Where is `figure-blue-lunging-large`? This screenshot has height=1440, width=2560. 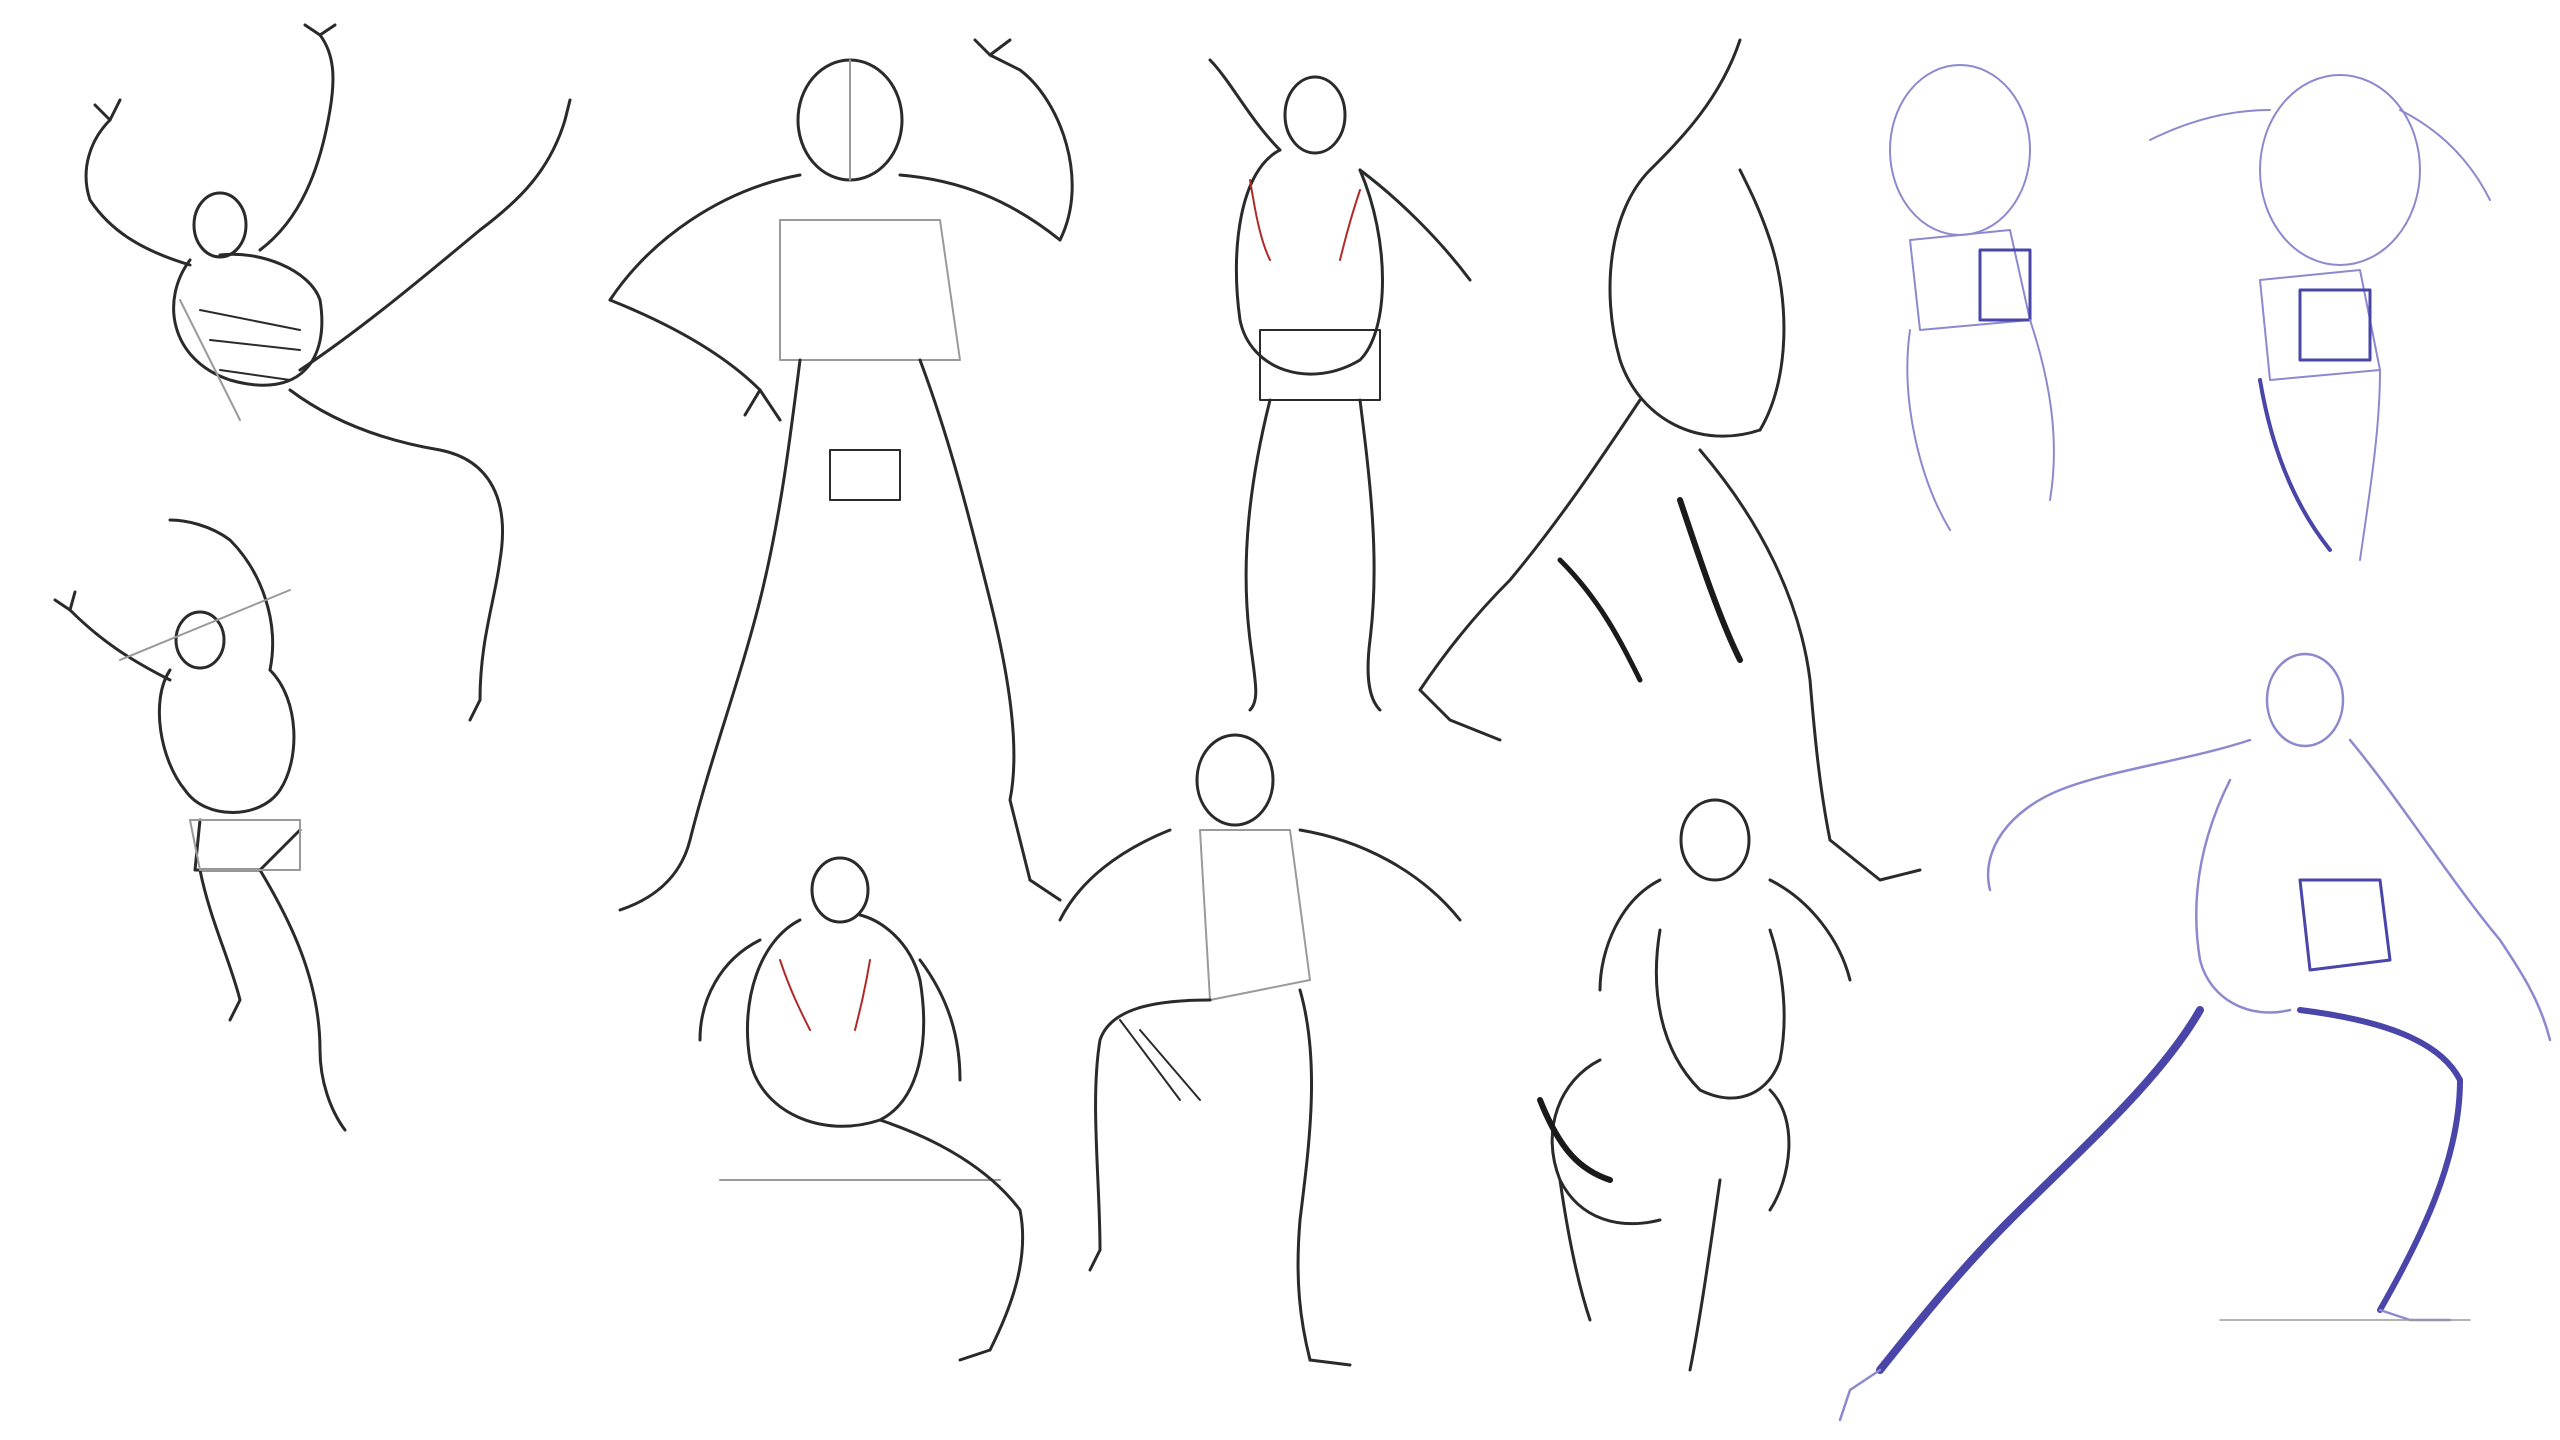
figure-blue-lunging-large is located at coordinates (2195, 1037).